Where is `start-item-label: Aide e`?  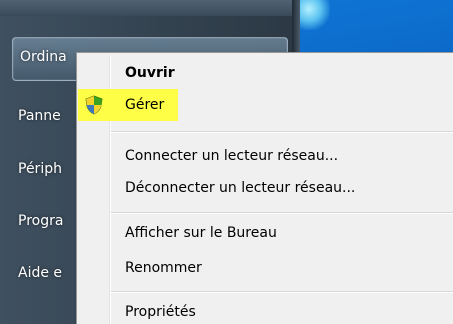
start-item-label: Aide e is located at coordinates (40, 273).